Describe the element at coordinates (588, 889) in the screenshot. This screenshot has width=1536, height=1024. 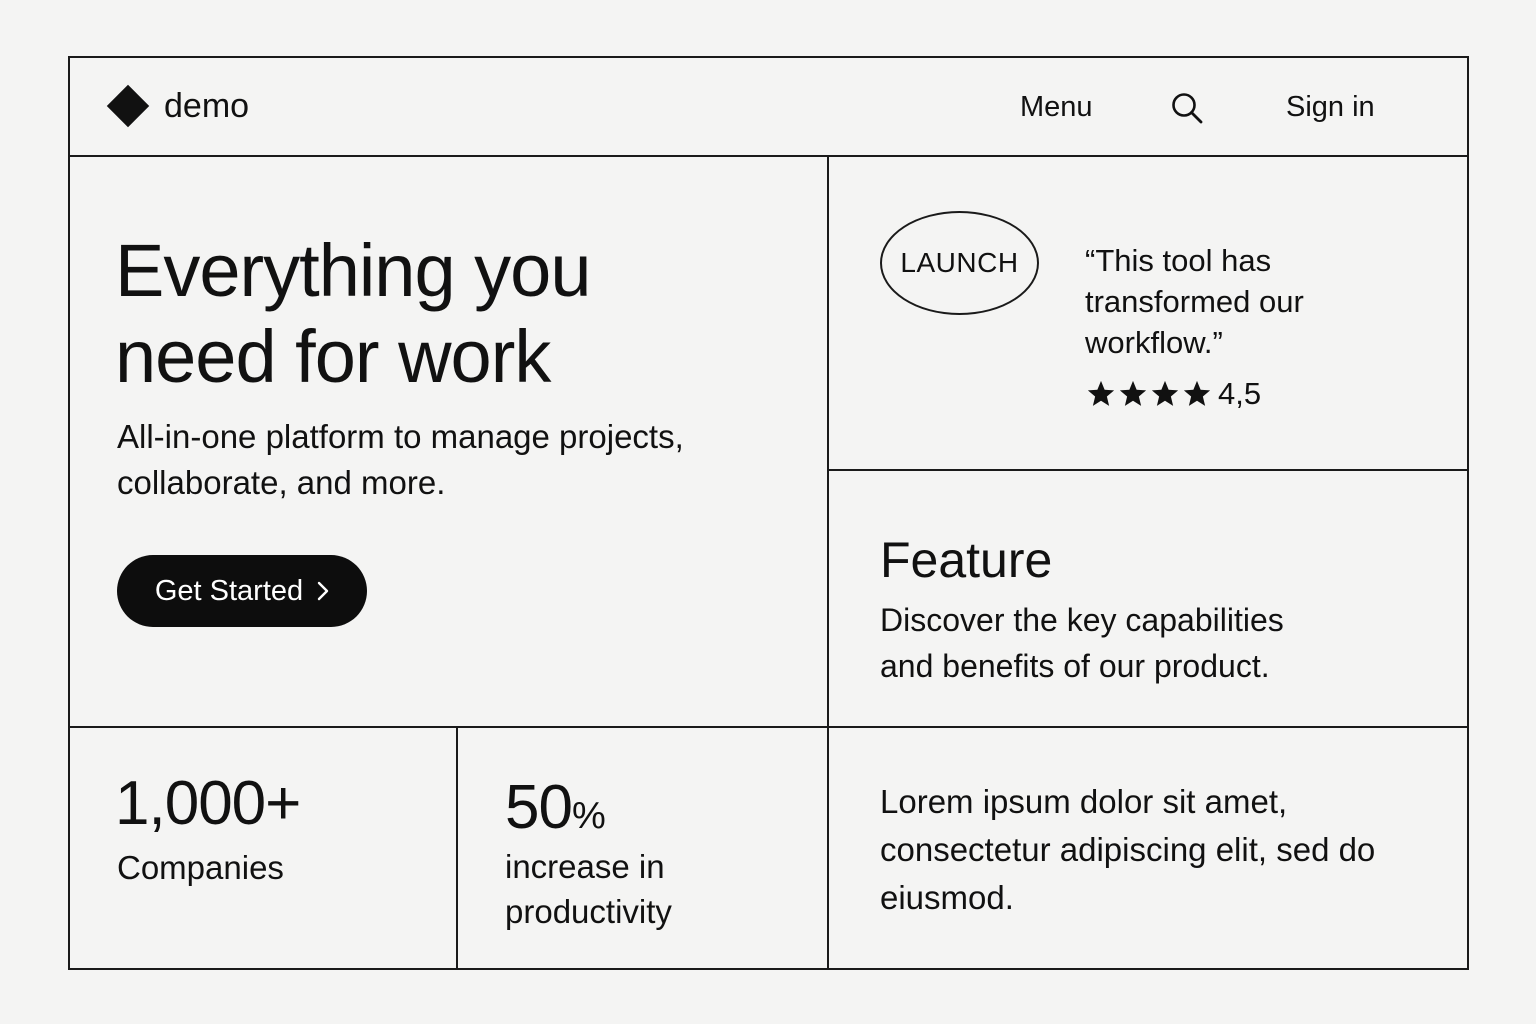
I see `stat-productivity-label: increase in productivity` at that location.